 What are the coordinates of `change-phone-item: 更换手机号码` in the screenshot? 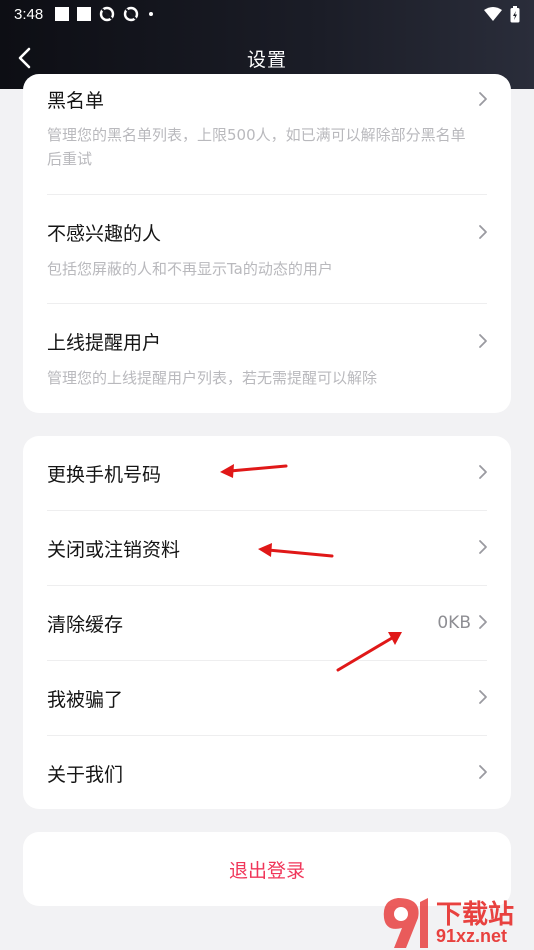 It's located at (267, 473).